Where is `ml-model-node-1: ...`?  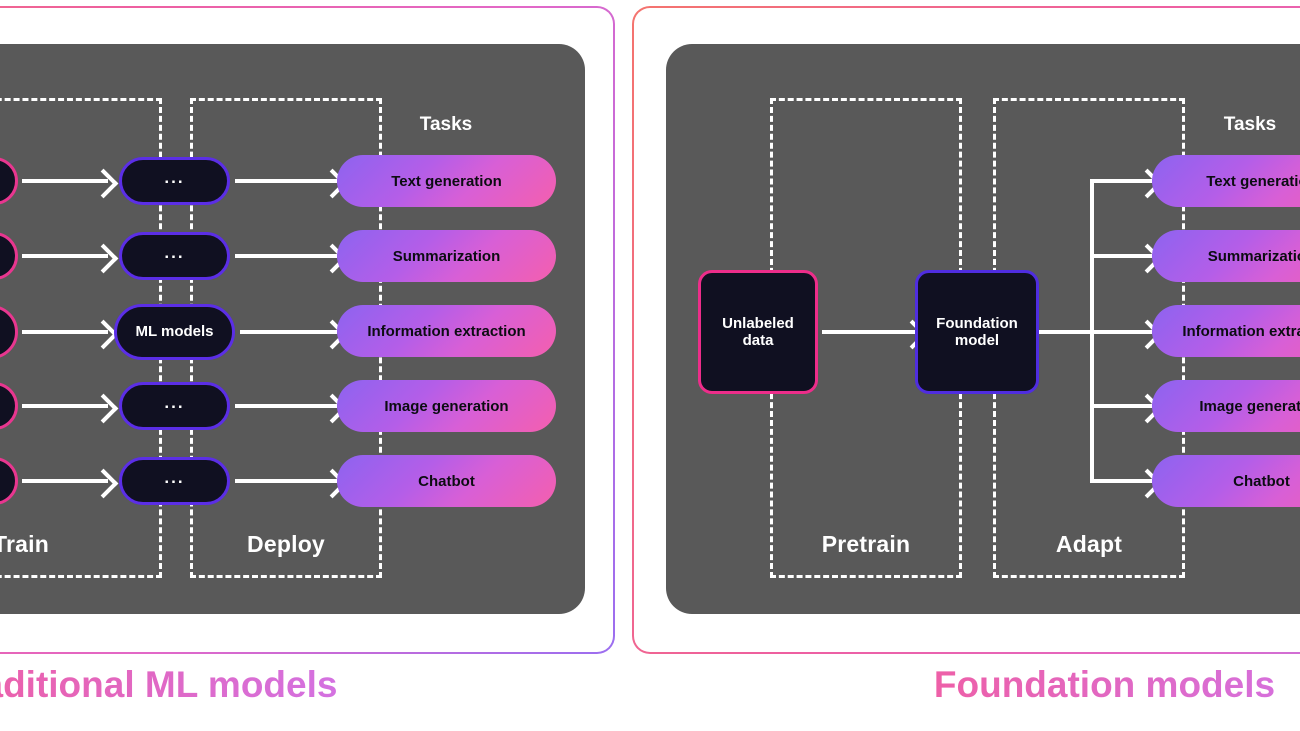 ml-model-node-1: ... is located at coordinates (174, 181).